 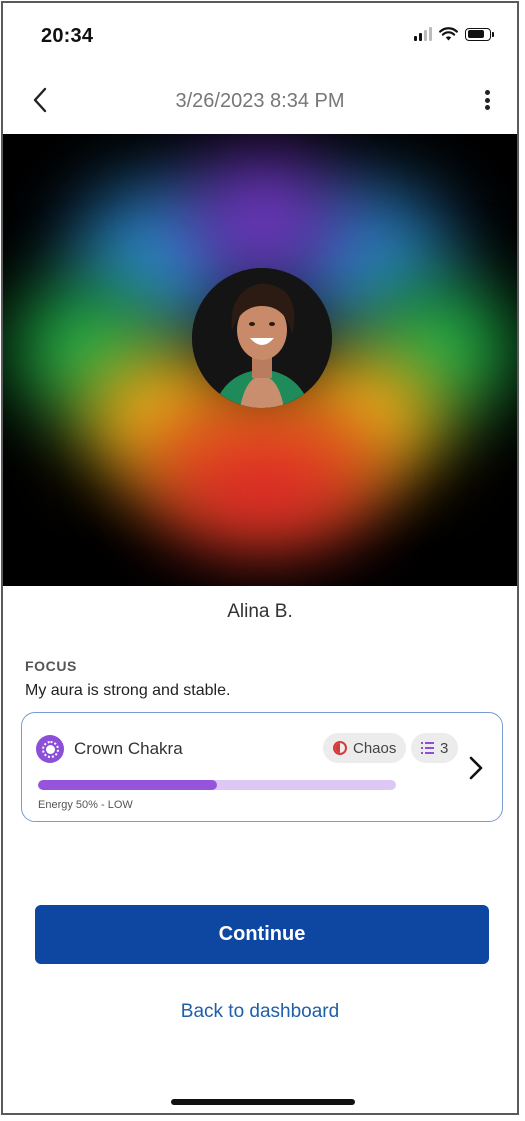 I want to click on avatar, so click(x=262, y=338).